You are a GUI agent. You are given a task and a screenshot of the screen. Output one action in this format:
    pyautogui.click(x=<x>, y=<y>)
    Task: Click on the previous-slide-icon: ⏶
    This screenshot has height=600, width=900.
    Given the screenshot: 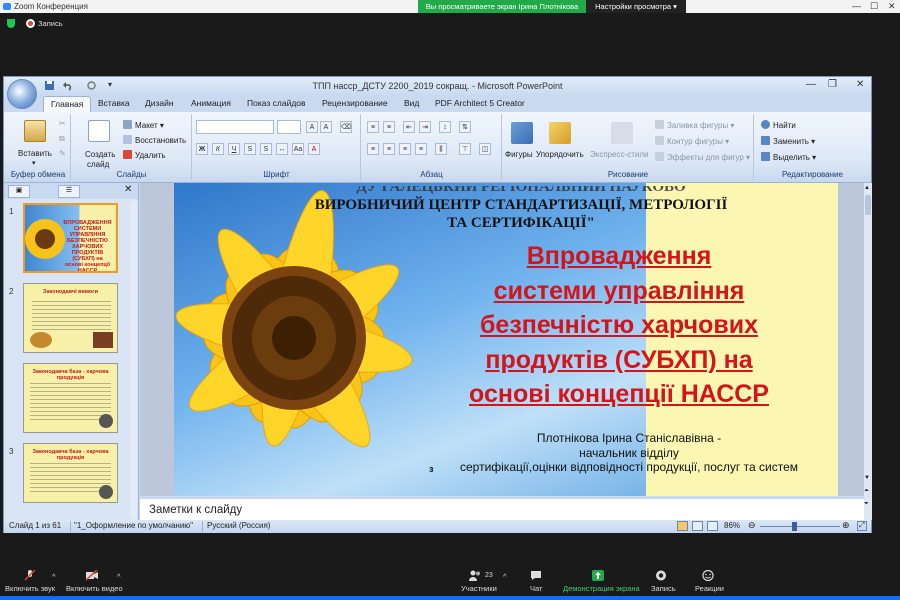 What is the action you would take?
    pyautogui.click(x=866, y=491)
    